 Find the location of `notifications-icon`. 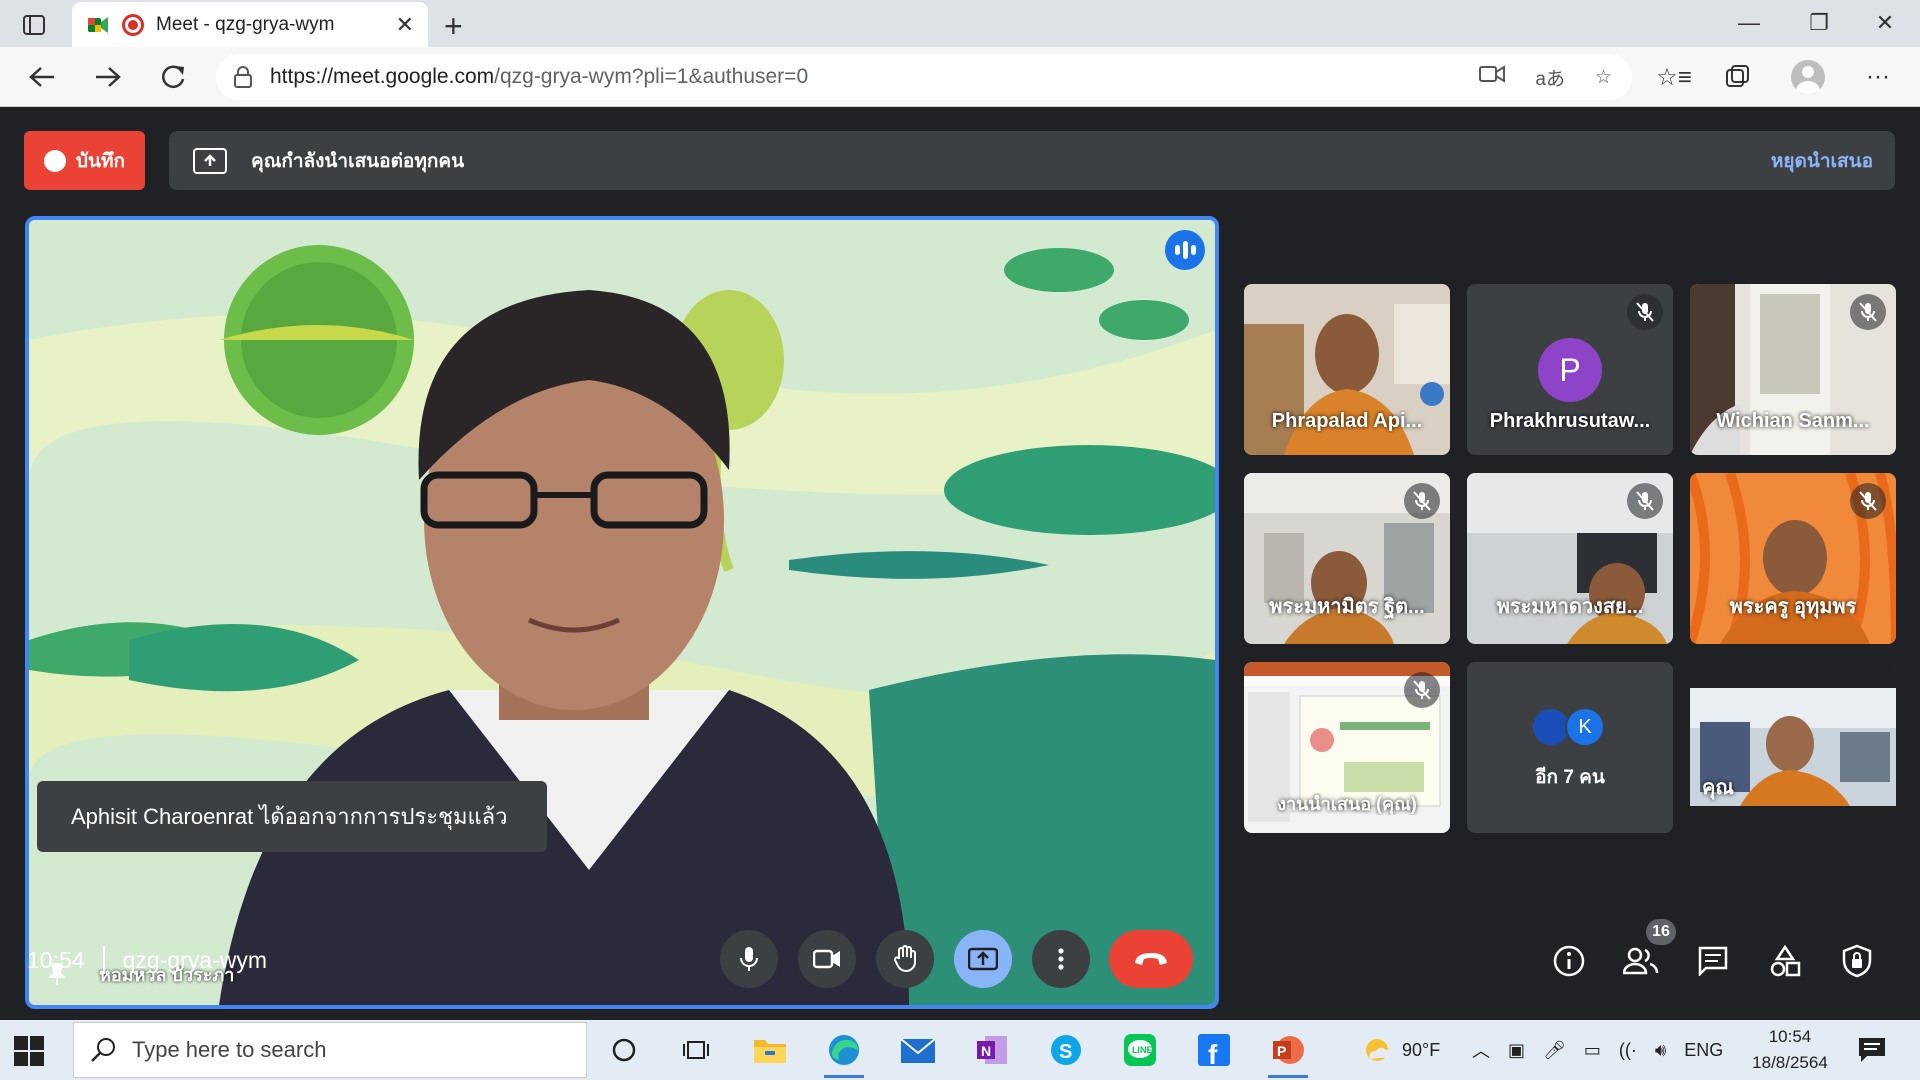

notifications-icon is located at coordinates (1872, 1050).